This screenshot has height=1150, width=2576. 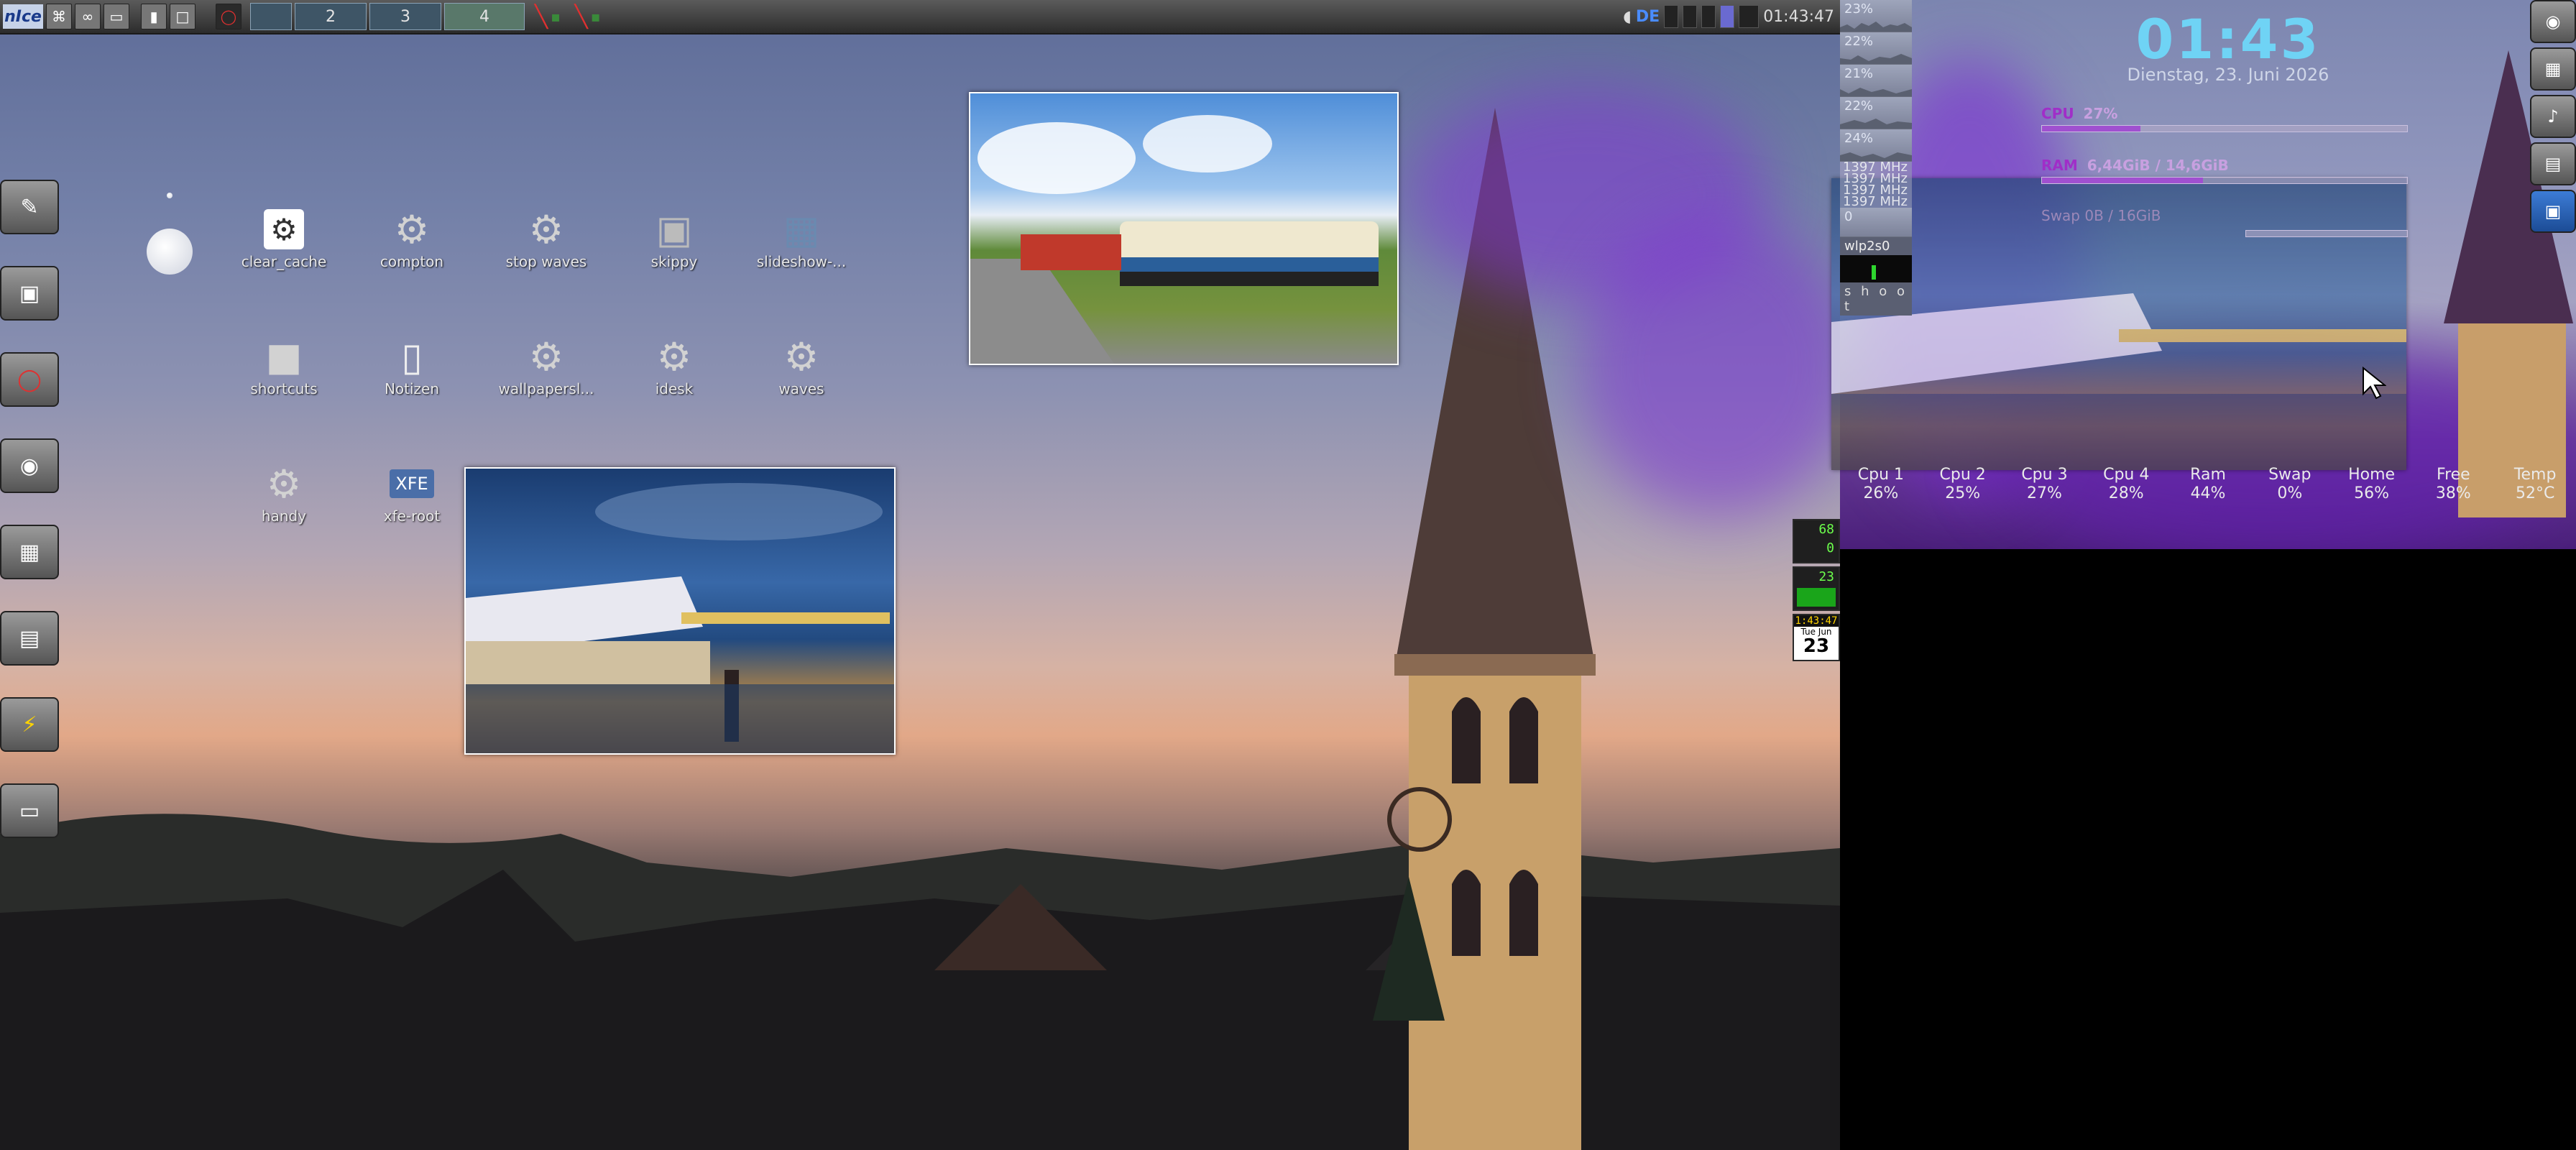 I want to click on shoot-label: s h o o t, so click(x=1876, y=299).